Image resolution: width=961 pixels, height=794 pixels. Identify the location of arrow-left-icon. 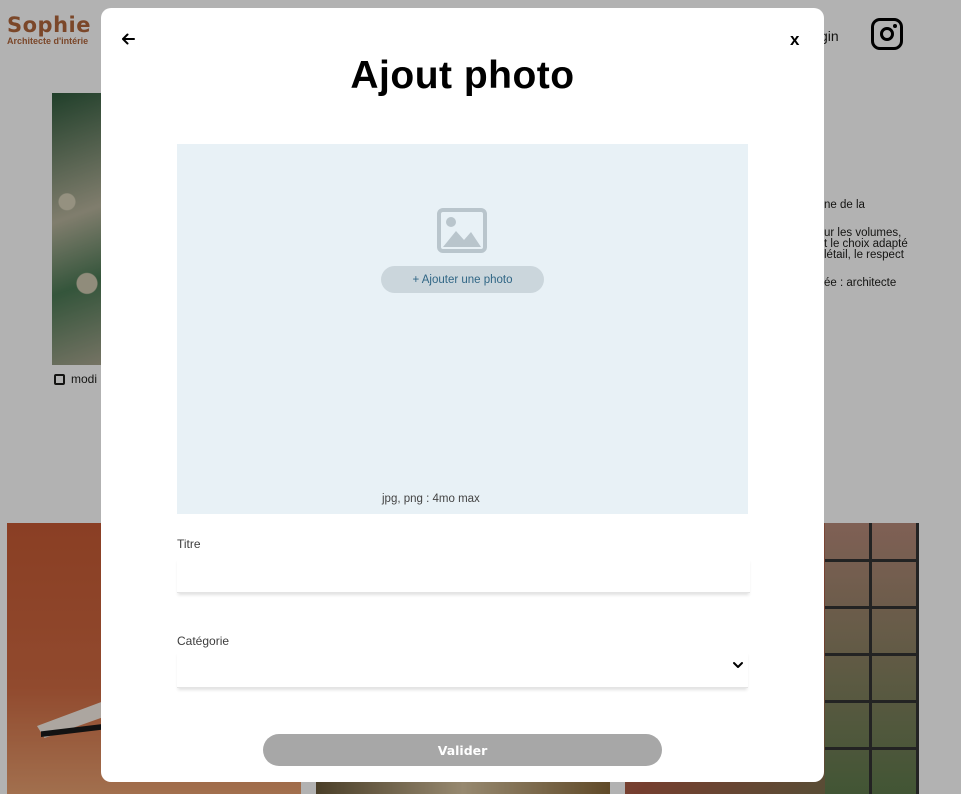
(128, 39).